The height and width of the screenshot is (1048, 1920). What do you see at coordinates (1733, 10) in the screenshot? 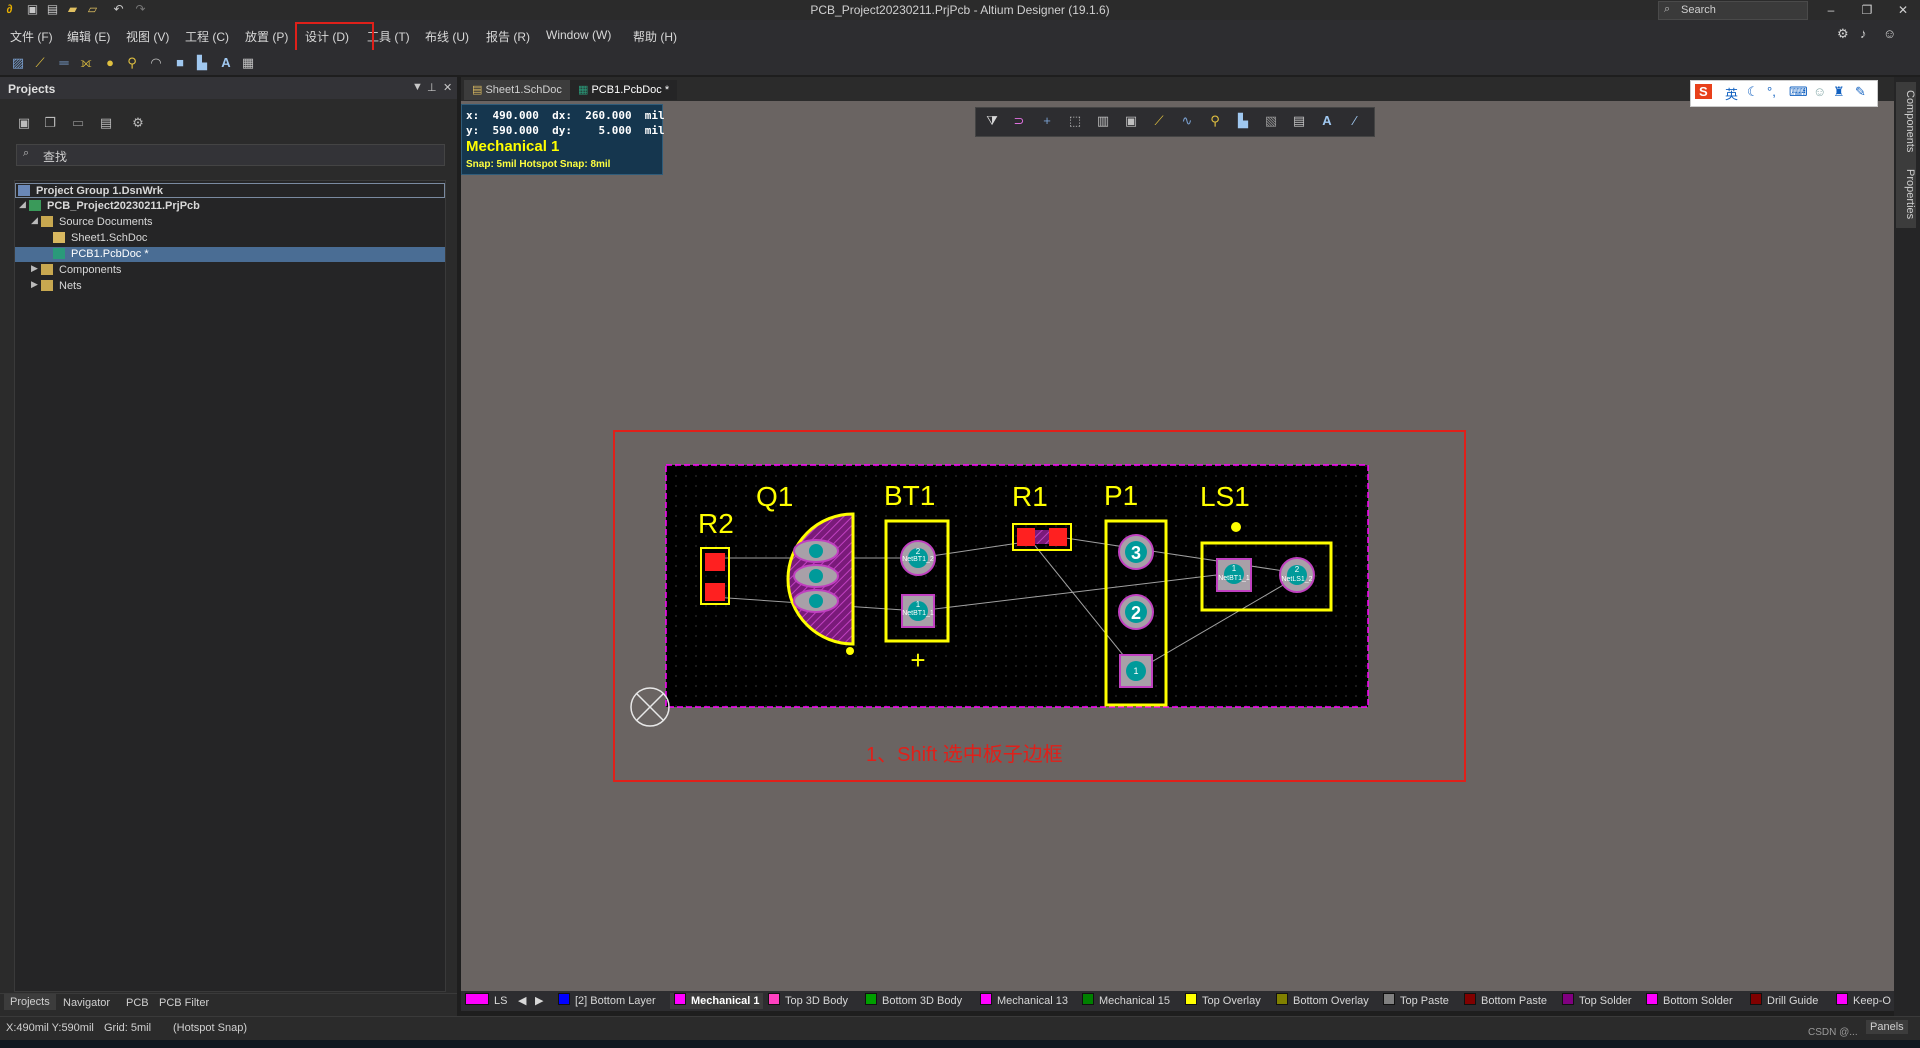
I see `global-search-input: ⌕ Search` at bounding box center [1733, 10].